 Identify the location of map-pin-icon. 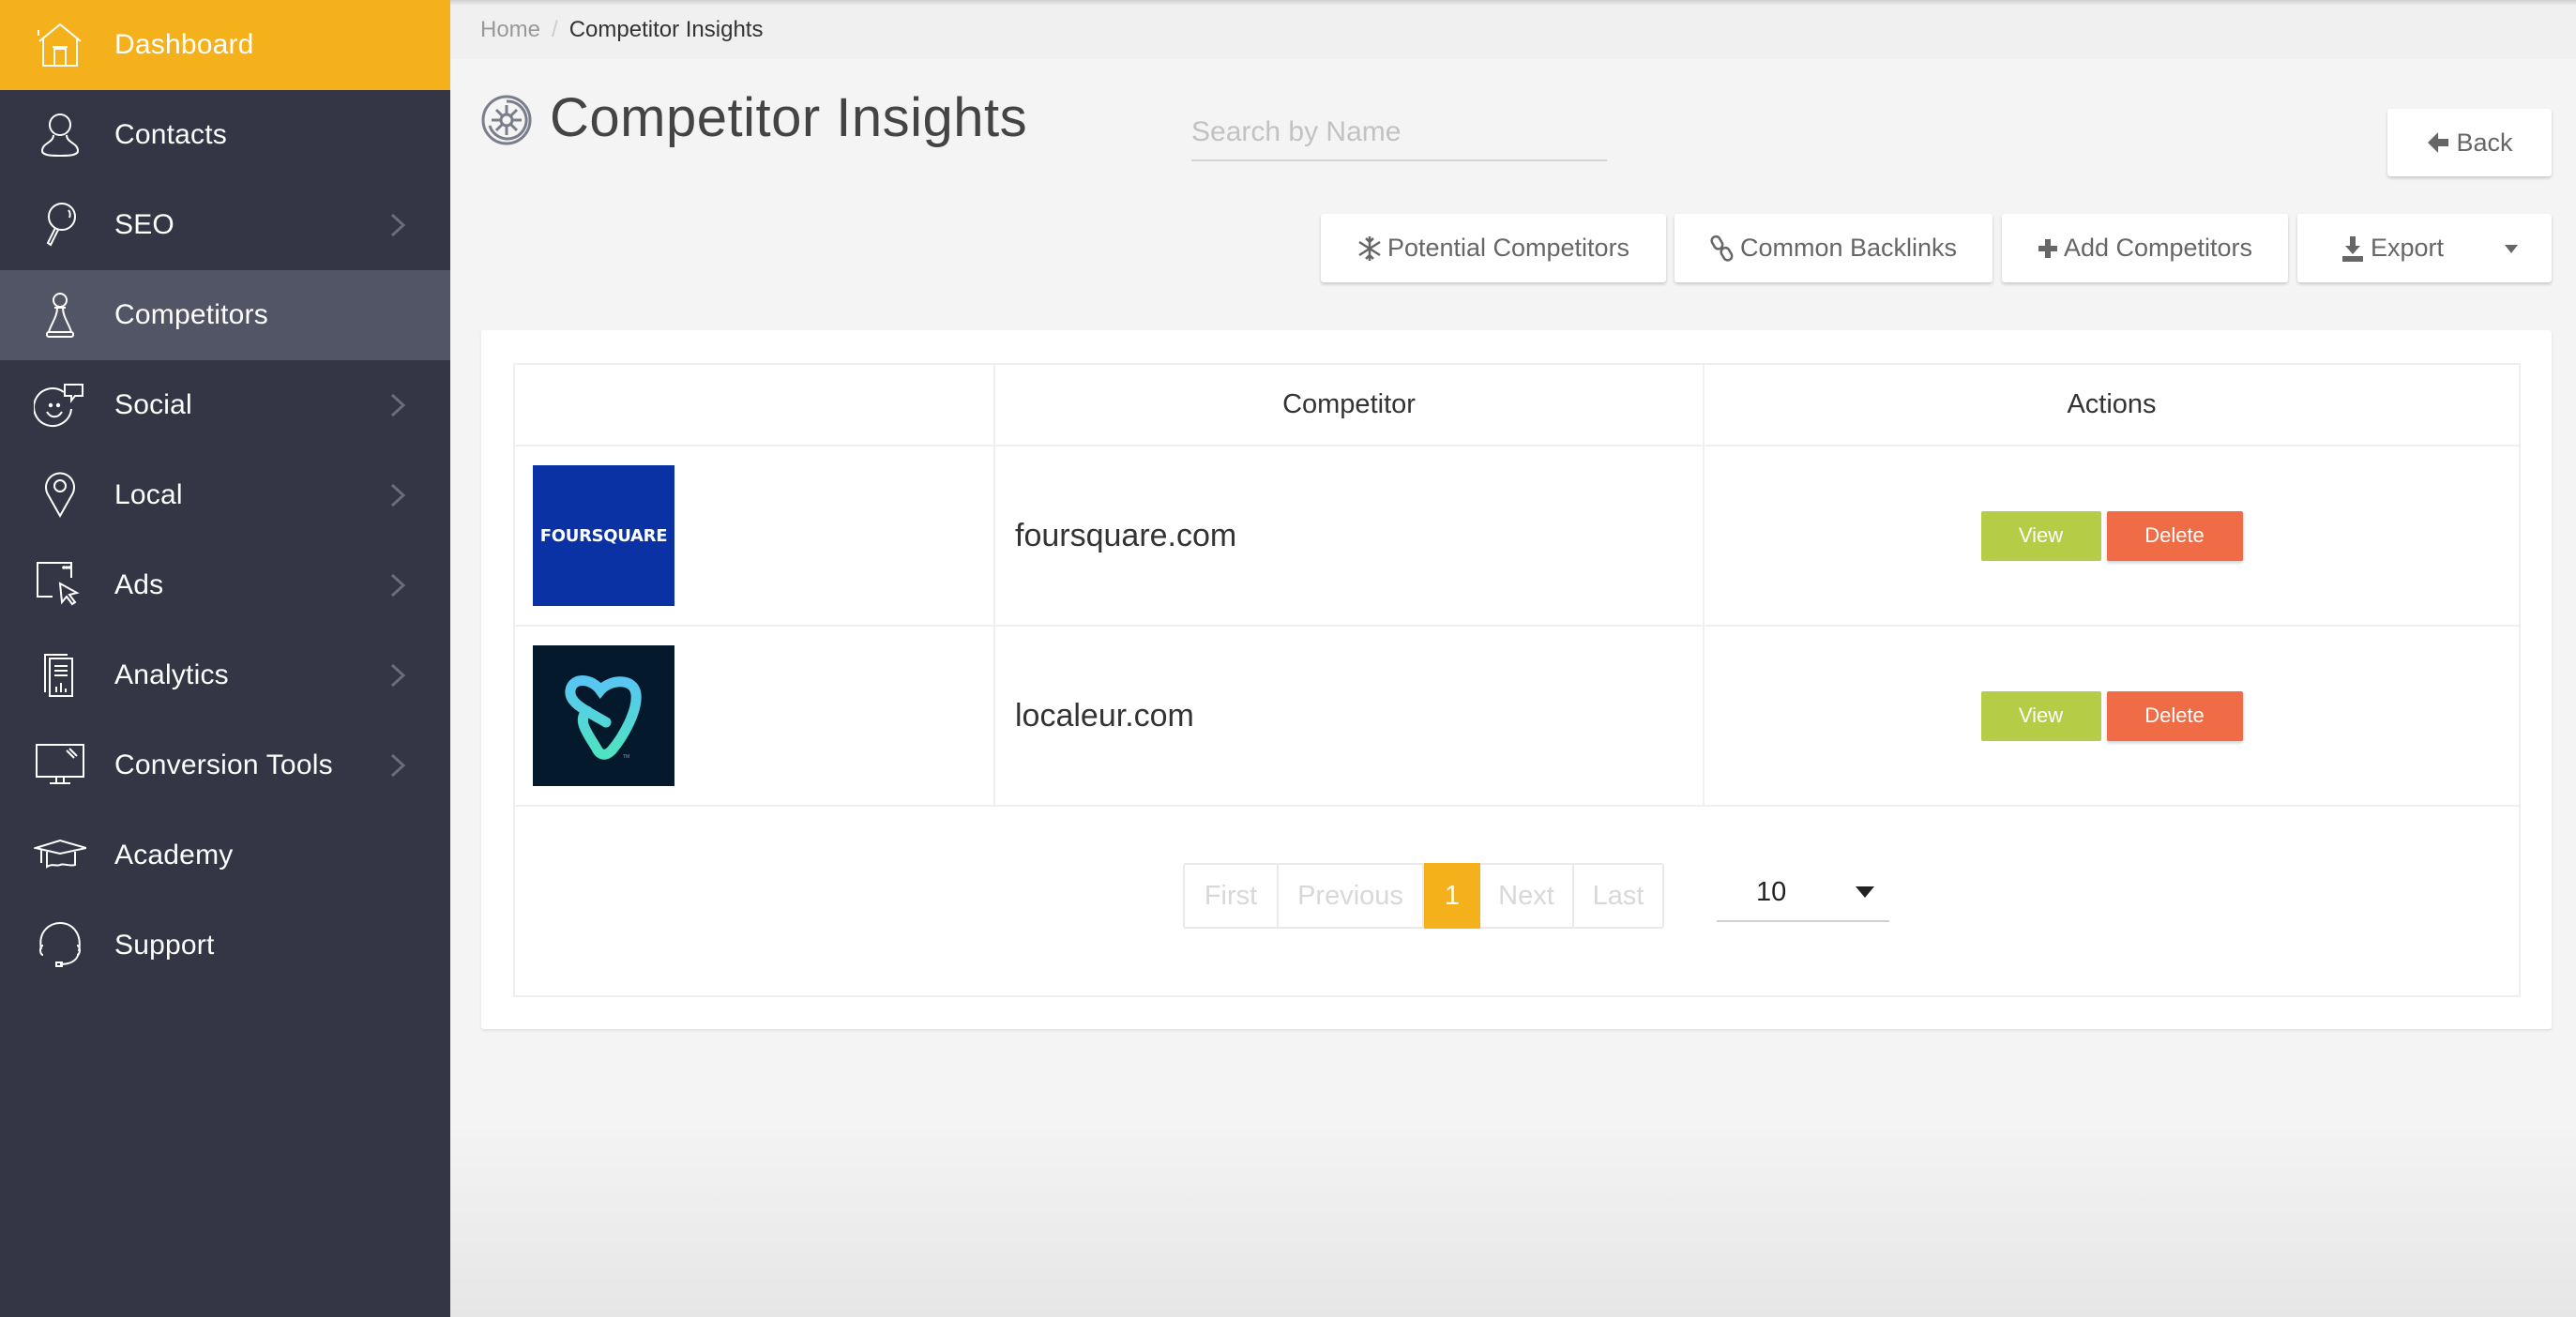
(60, 495).